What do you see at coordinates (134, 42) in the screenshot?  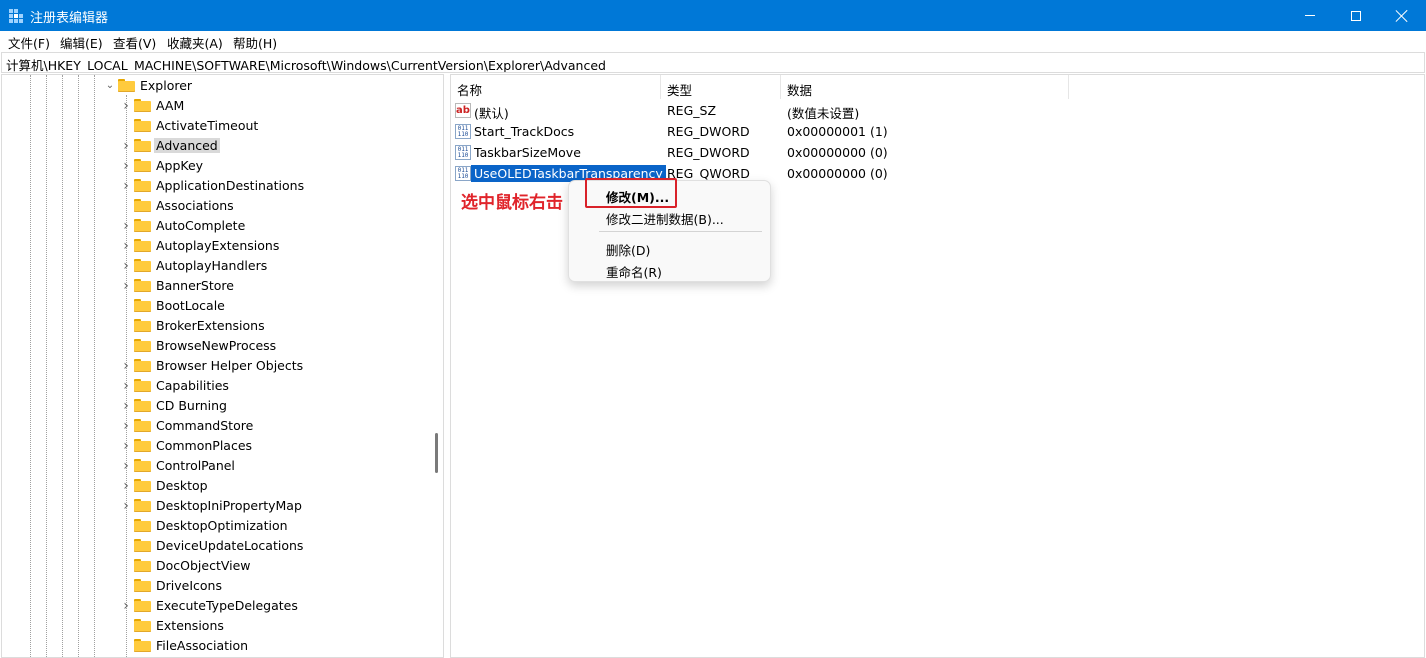 I see `menu-view: 查看(V)` at bounding box center [134, 42].